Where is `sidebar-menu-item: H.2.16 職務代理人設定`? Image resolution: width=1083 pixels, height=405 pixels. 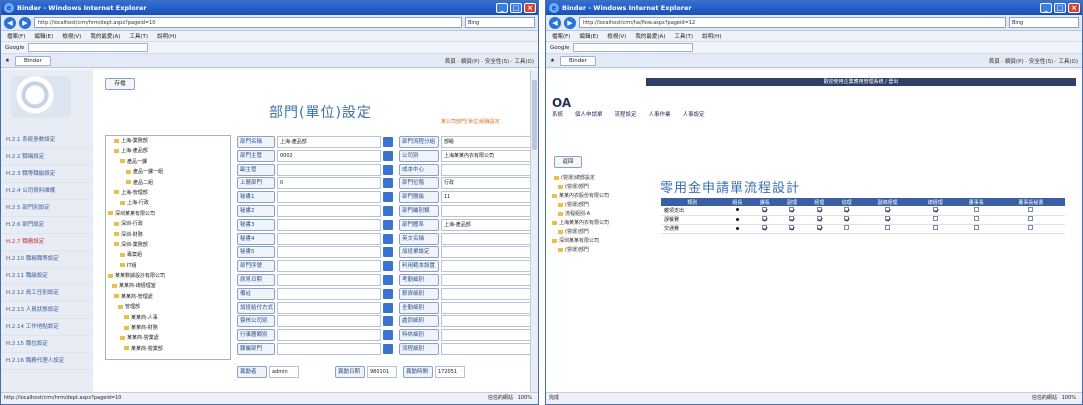 sidebar-menu-item: H.2.16 職務代理人設定 is located at coordinates (47, 361).